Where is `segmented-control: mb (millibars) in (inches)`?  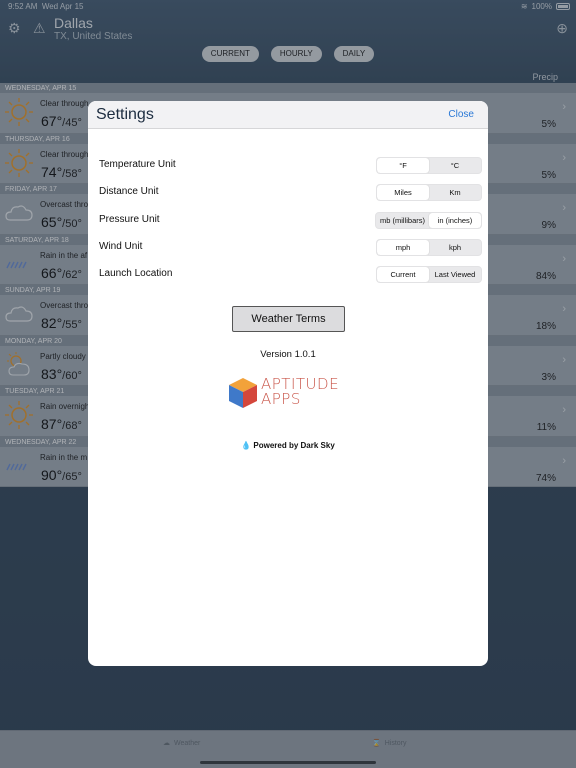
segmented-control: mb (millibars) in (inches) is located at coordinates (428, 220).